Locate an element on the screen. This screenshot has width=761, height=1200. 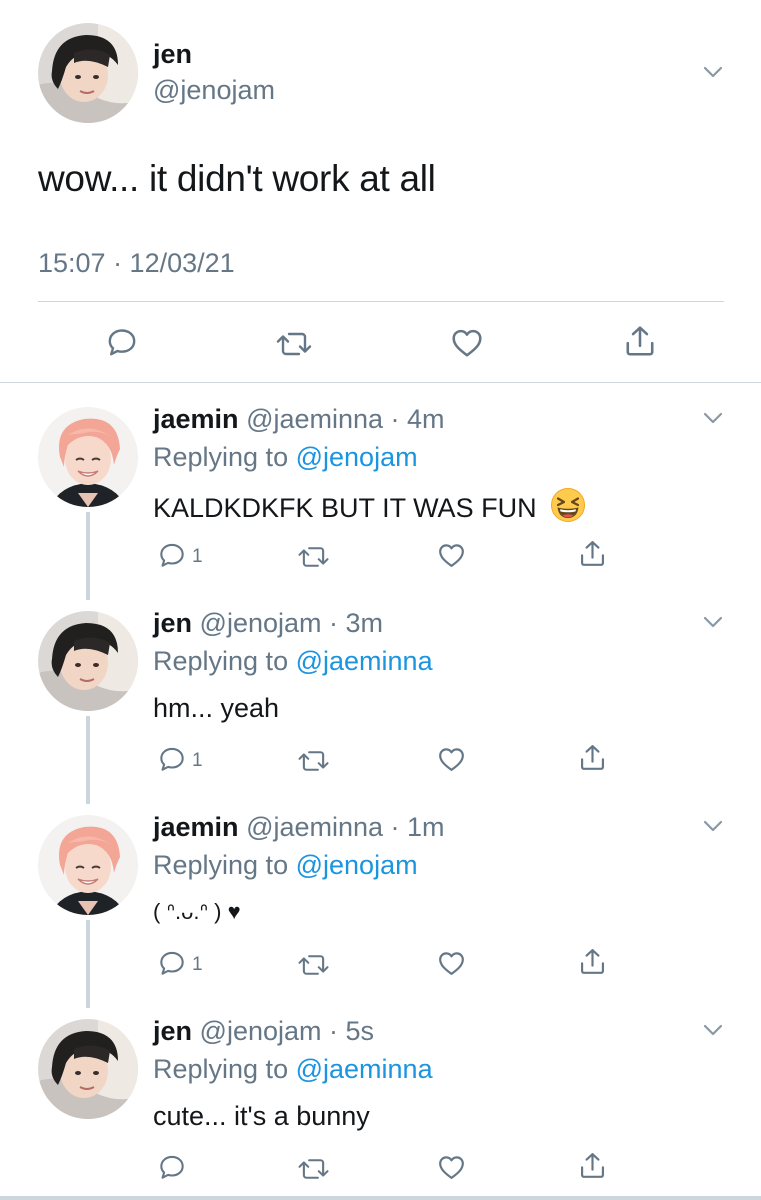
reply-header: jen @jenojam · 3m is located at coordinates (268, 623).